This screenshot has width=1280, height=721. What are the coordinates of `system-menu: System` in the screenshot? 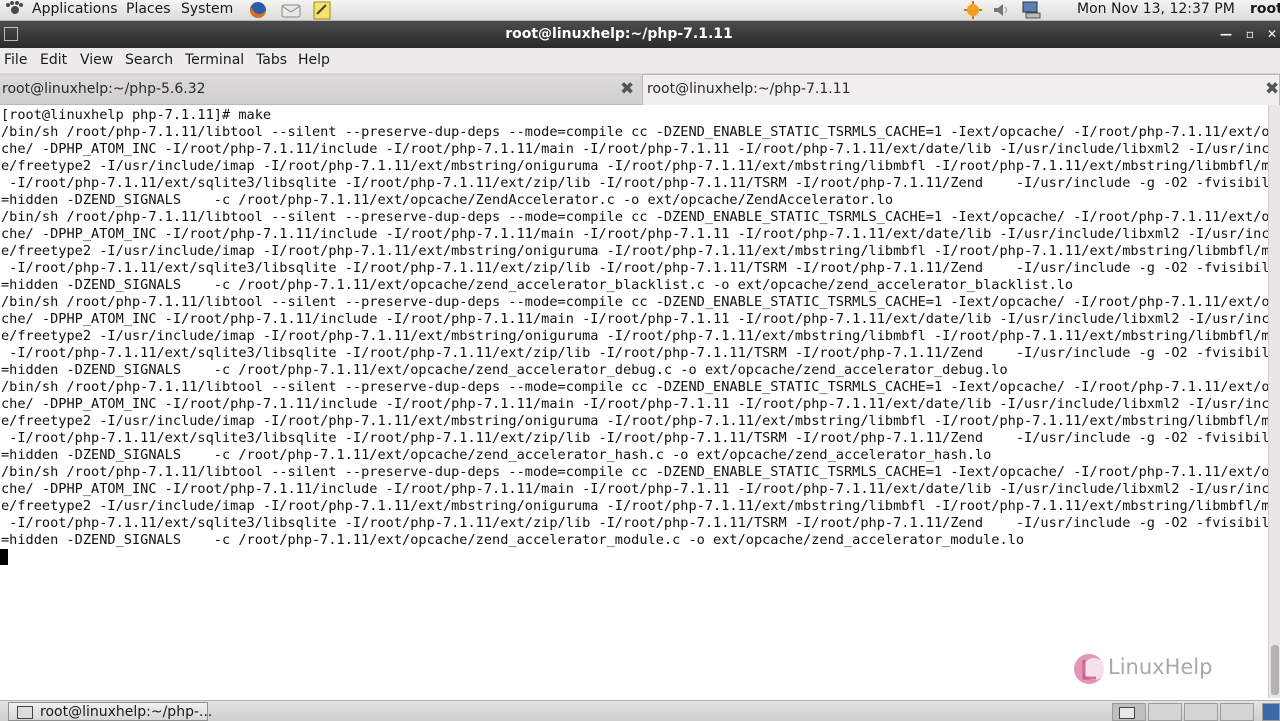 It's located at (207, 10).